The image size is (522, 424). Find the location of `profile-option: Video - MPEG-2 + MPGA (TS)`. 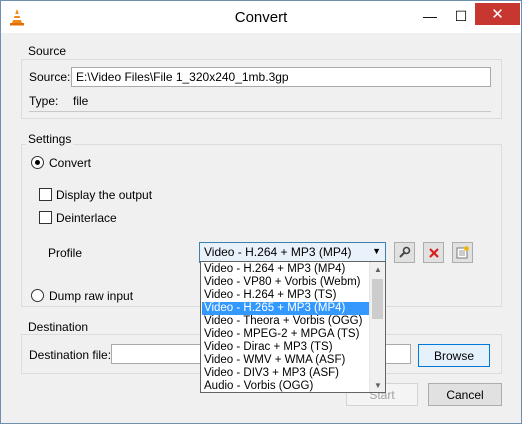

profile-option: Video - MPEG-2 + MPGA (TS) is located at coordinates (286, 334).